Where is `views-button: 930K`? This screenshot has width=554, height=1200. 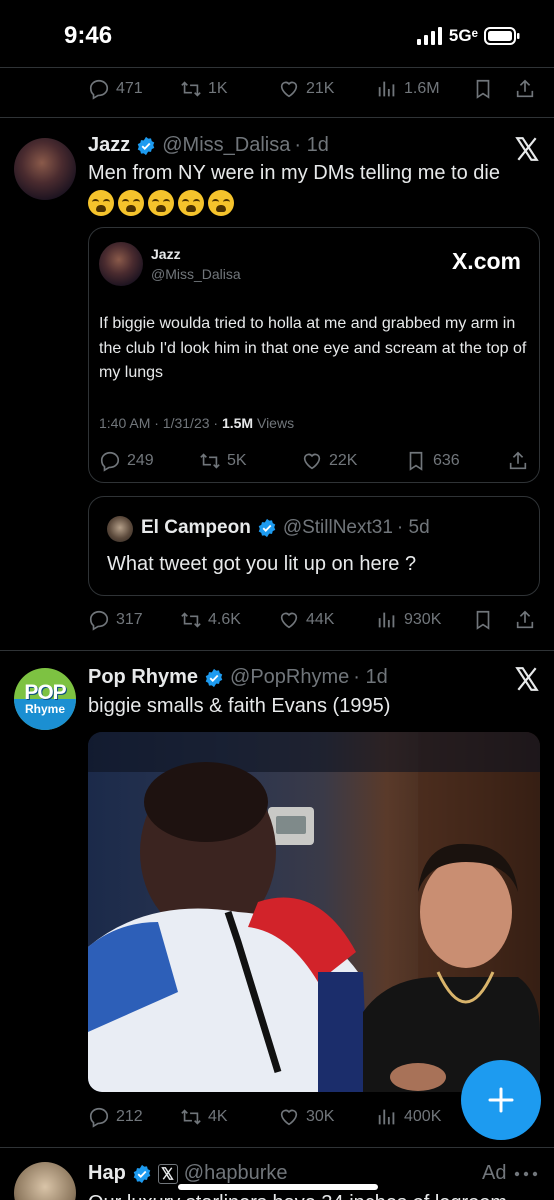
views-button: 930K is located at coordinates (408, 620).